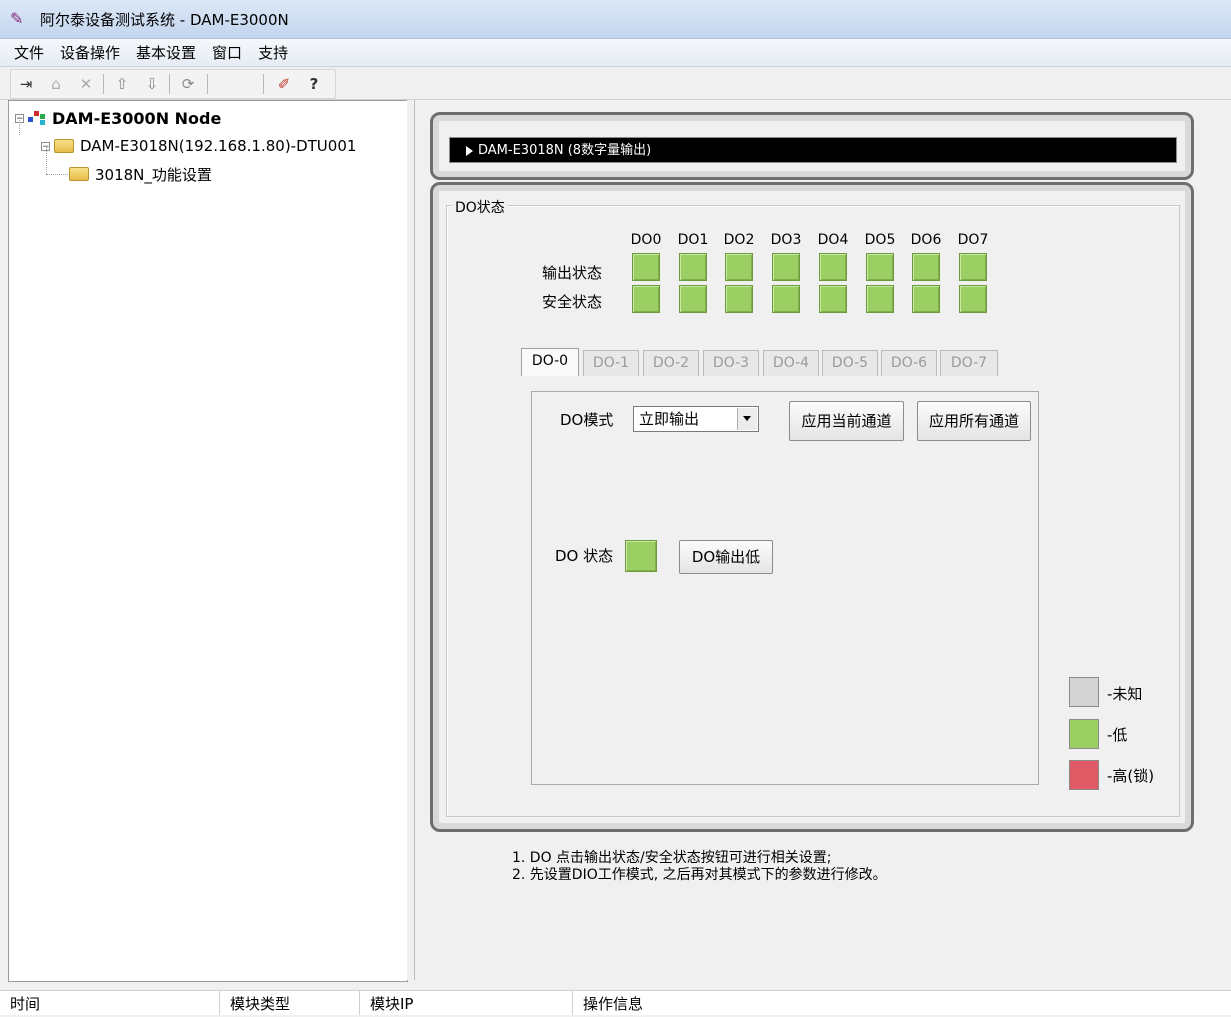 The image size is (1231, 1017). What do you see at coordinates (1131, 776) in the screenshot?
I see `legend-high-label: -高(锁)` at bounding box center [1131, 776].